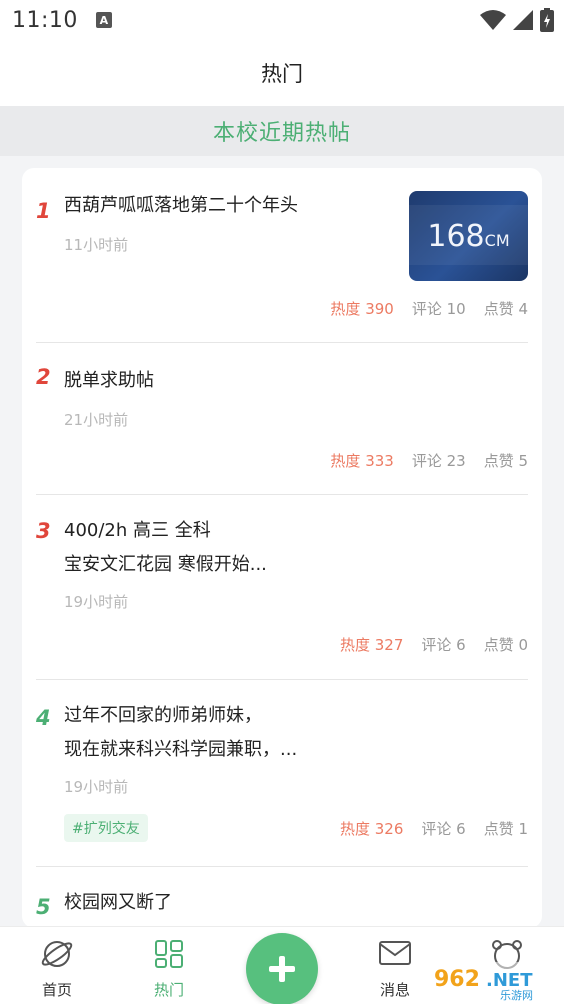 The height and width of the screenshot is (1004, 564). Describe the element at coordinates (169, 954) in the screenshot. I see `grid-icon` at that location.